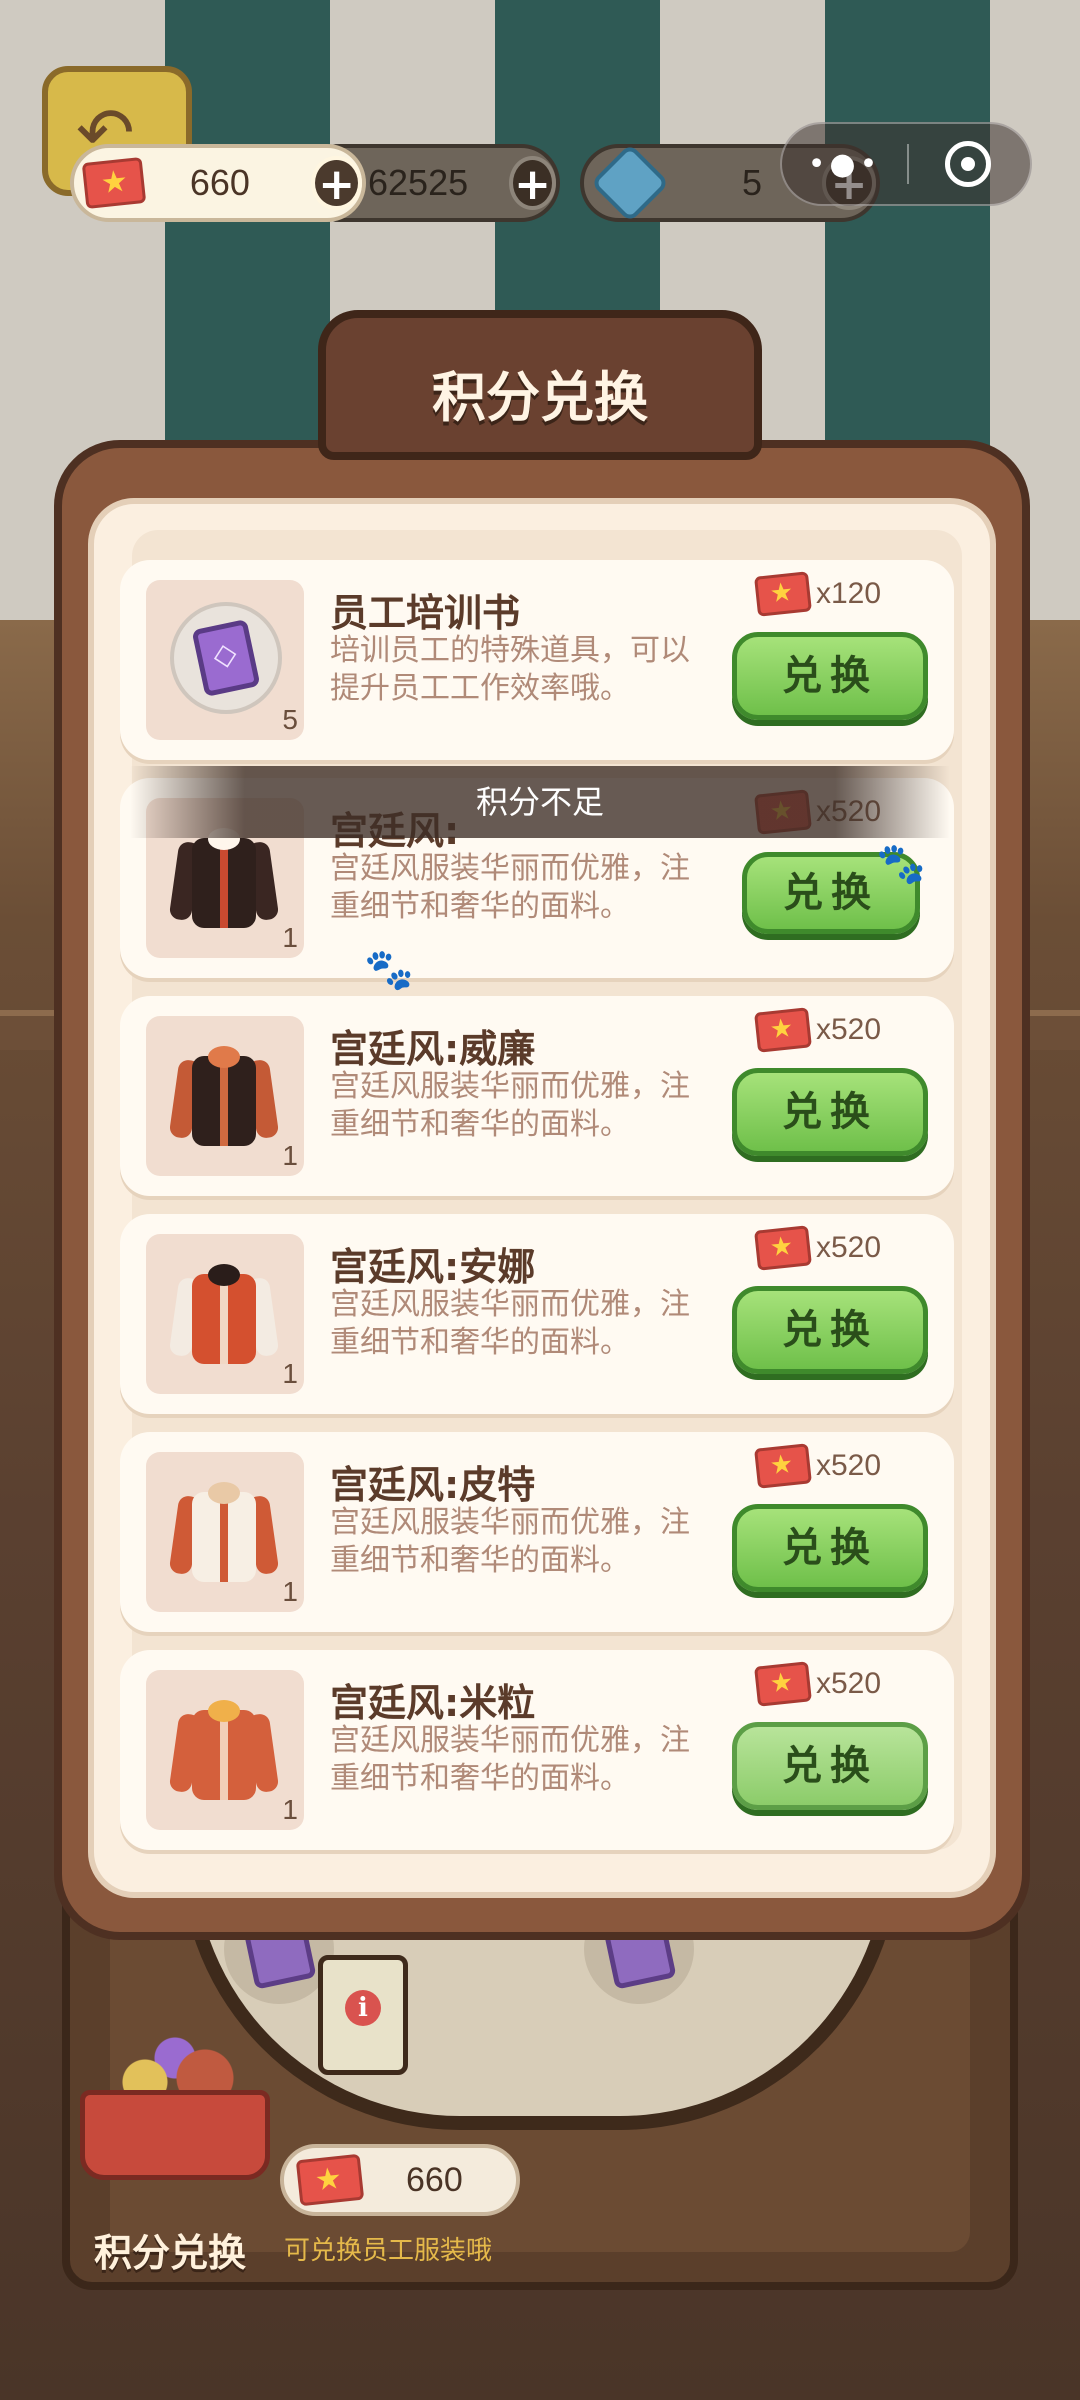 The width and height of the screenshot is (1080, 2400). What do you see at coordinates (510, 669) in the screenshot?
I see `item-description: 培训员工的特殊道具，可以提升员工工作效率哦。` at bounding box center [510, 669].